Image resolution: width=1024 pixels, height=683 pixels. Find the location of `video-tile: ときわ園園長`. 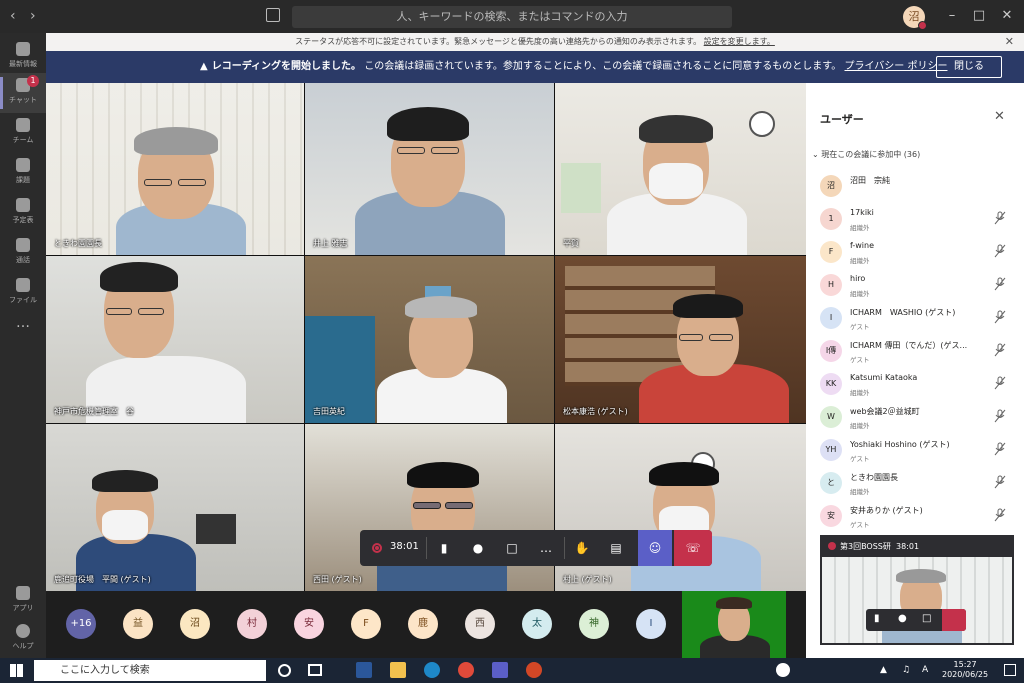

video-tile: ときわ園園長 is located at coordinates (175, 169).